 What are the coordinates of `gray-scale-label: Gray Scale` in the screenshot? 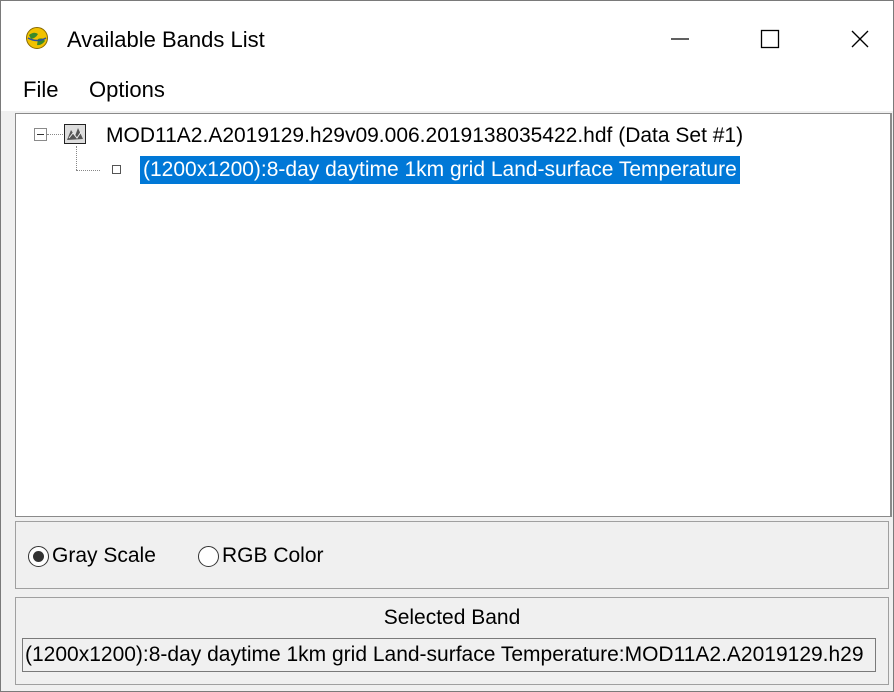 It's located at (104, 555).